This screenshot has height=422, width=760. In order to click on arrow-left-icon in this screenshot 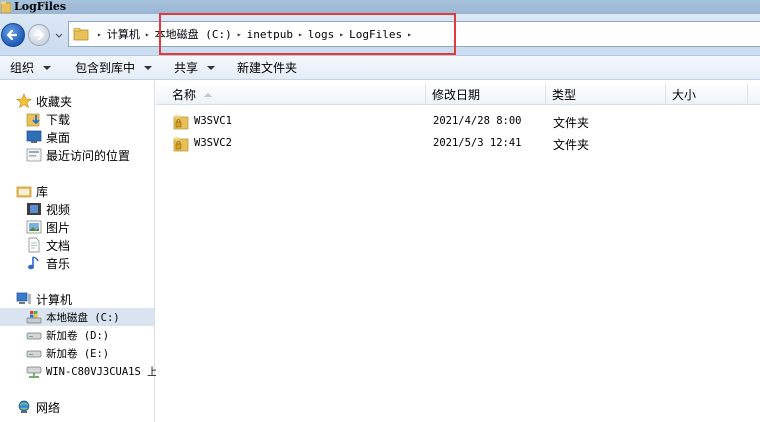, I will do `click(12, 35)`.